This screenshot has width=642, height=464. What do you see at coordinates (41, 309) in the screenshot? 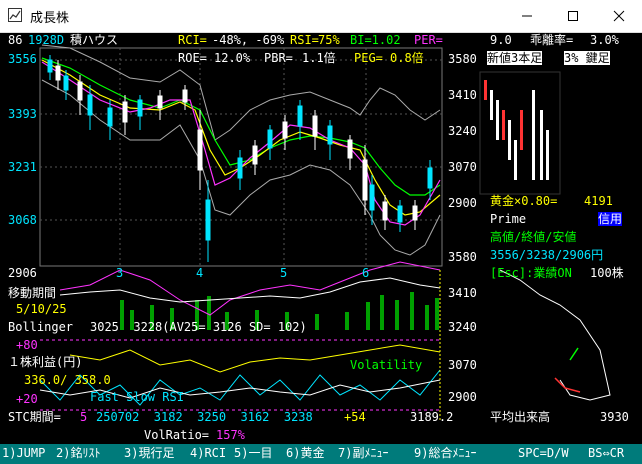
I see `ma-periods: 5/10/25` at bounding box center [41, 309].